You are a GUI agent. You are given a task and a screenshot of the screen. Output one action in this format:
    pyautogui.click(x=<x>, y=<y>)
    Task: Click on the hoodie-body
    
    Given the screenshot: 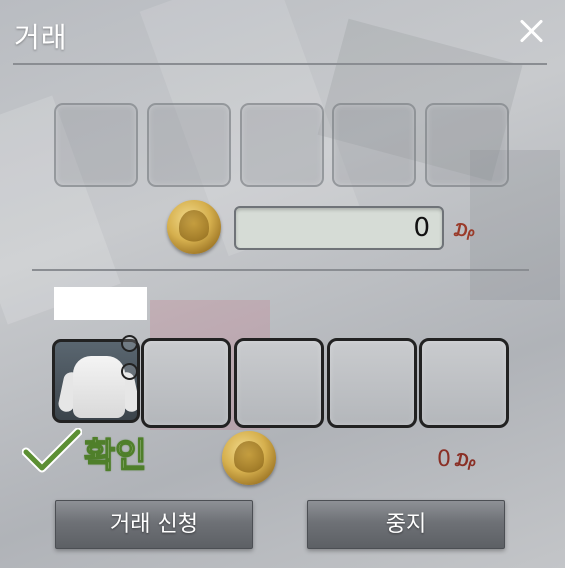 What is the action you would take?
    pyautogui.click(x=99, y=387)
    